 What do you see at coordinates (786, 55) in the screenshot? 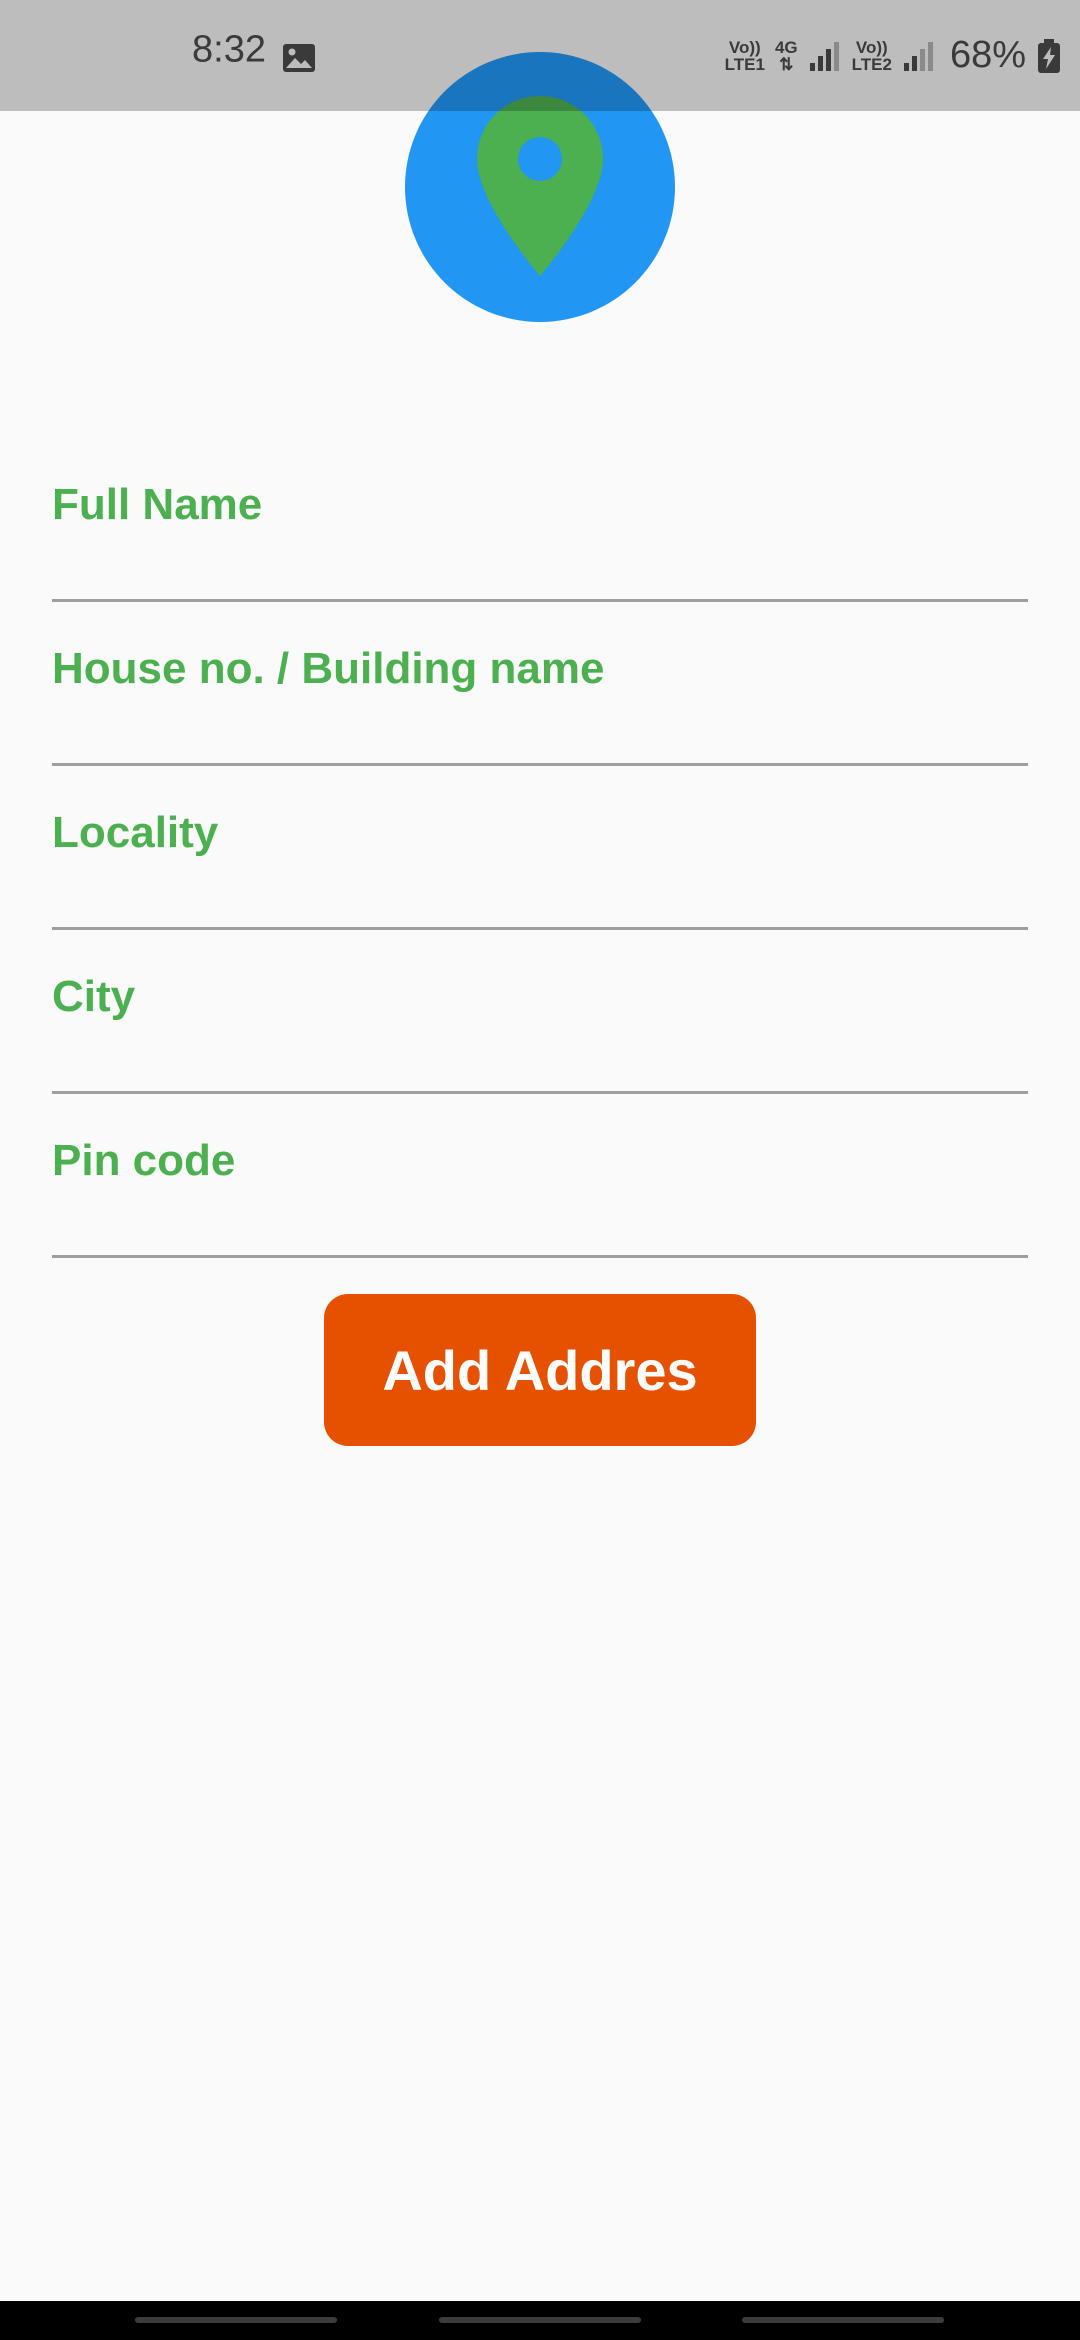
I see `network-type-label: 4G ⇅` at bounding box center [786, 55].